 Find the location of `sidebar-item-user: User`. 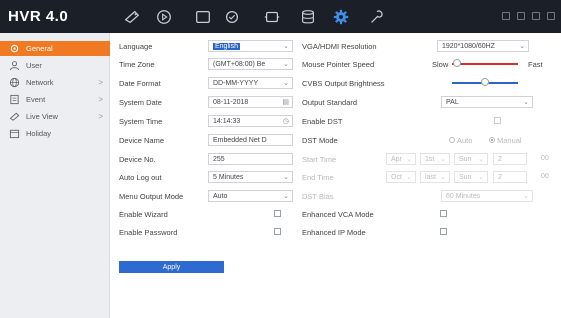

sidebar-item-user: User is located at coordinates (55, 65).